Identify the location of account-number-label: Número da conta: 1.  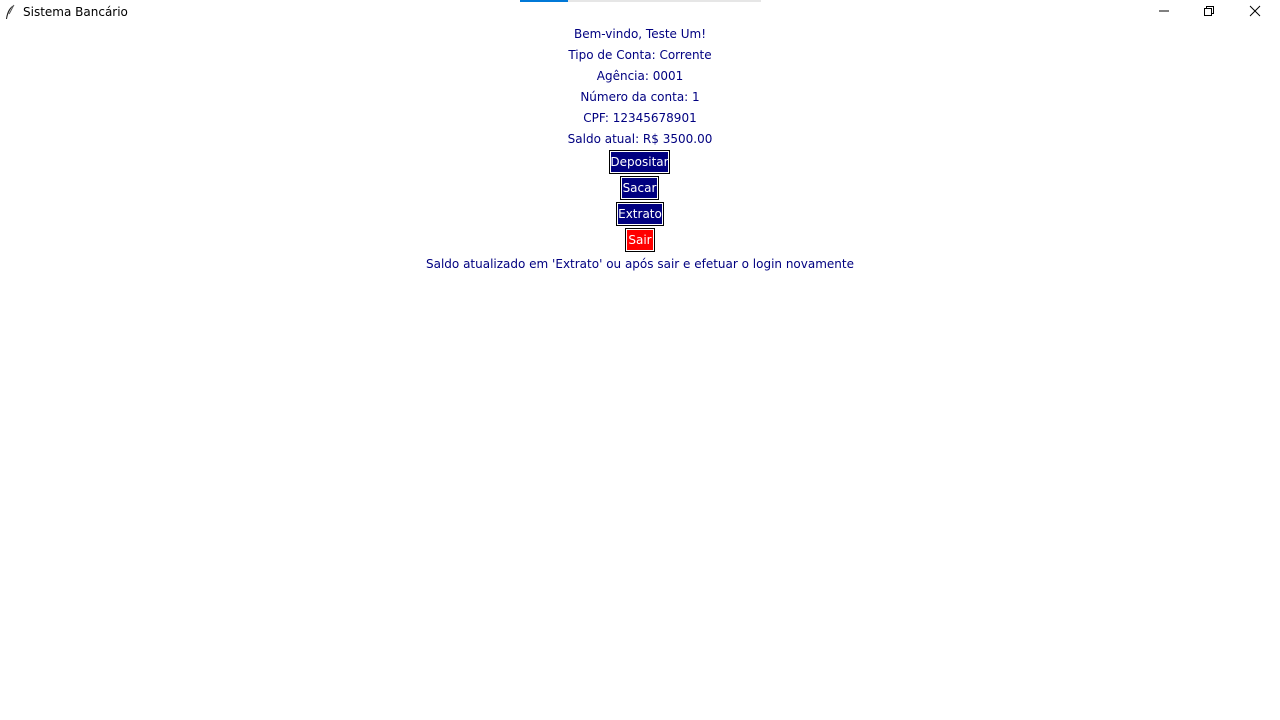
(640, 97).